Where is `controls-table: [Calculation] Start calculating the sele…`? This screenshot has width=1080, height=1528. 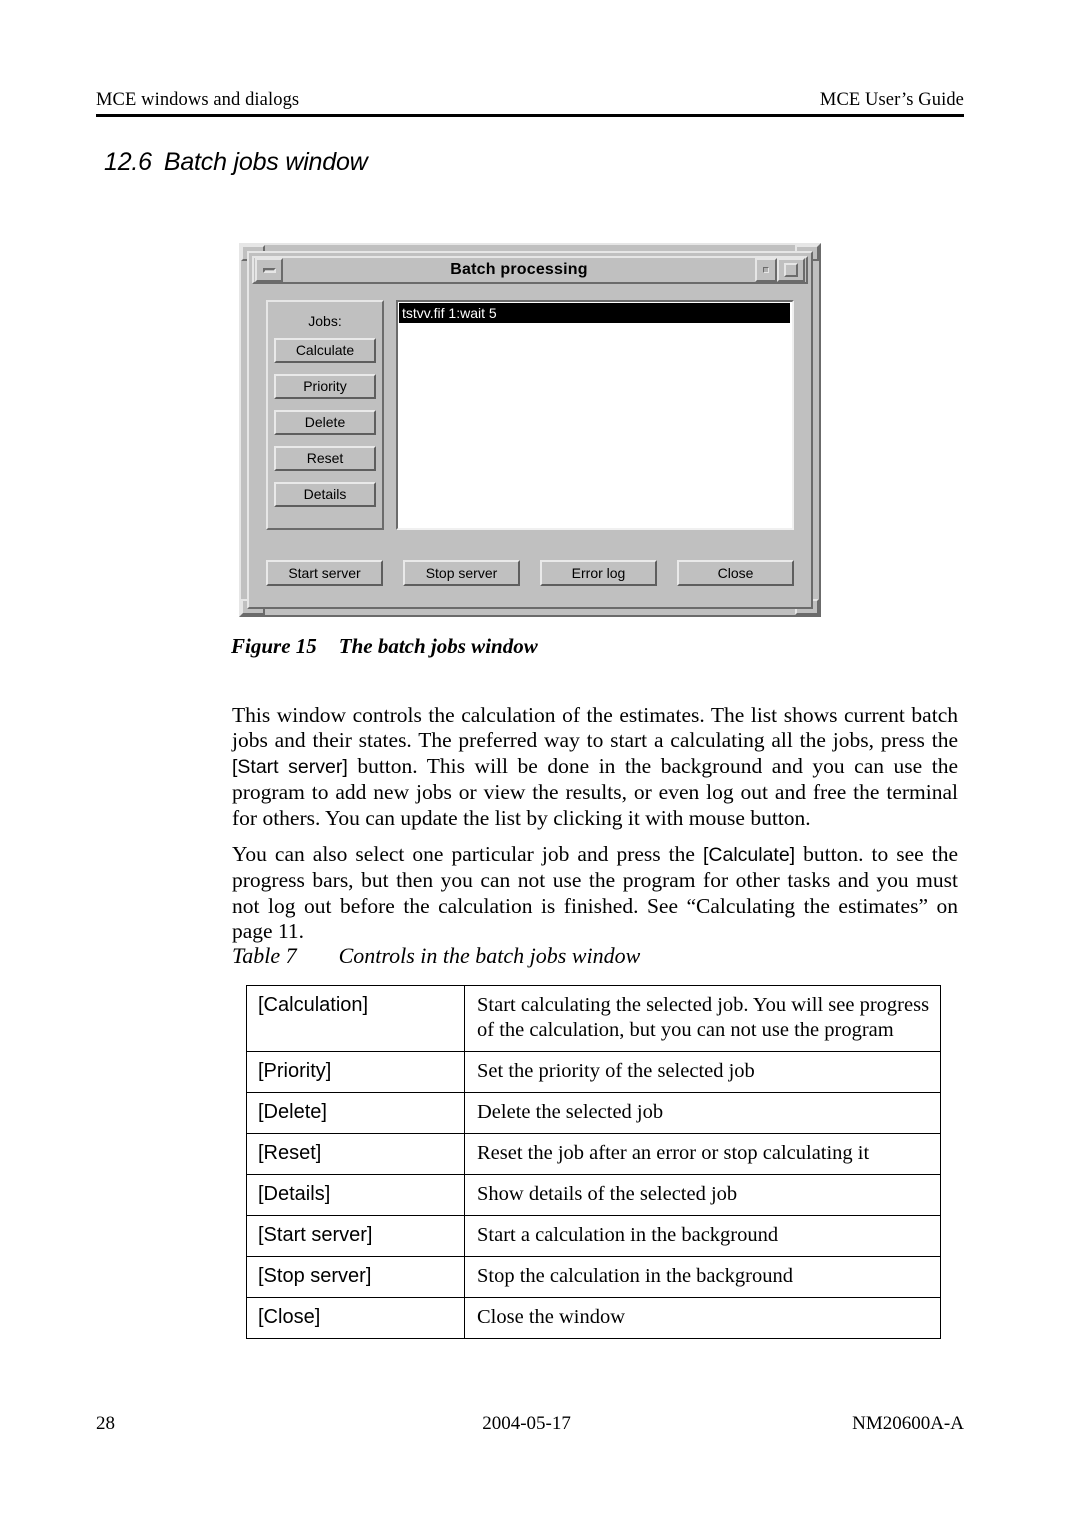
controls-table: [Calculation] Start calculating the sele… is located at coordinates (593, 1162).